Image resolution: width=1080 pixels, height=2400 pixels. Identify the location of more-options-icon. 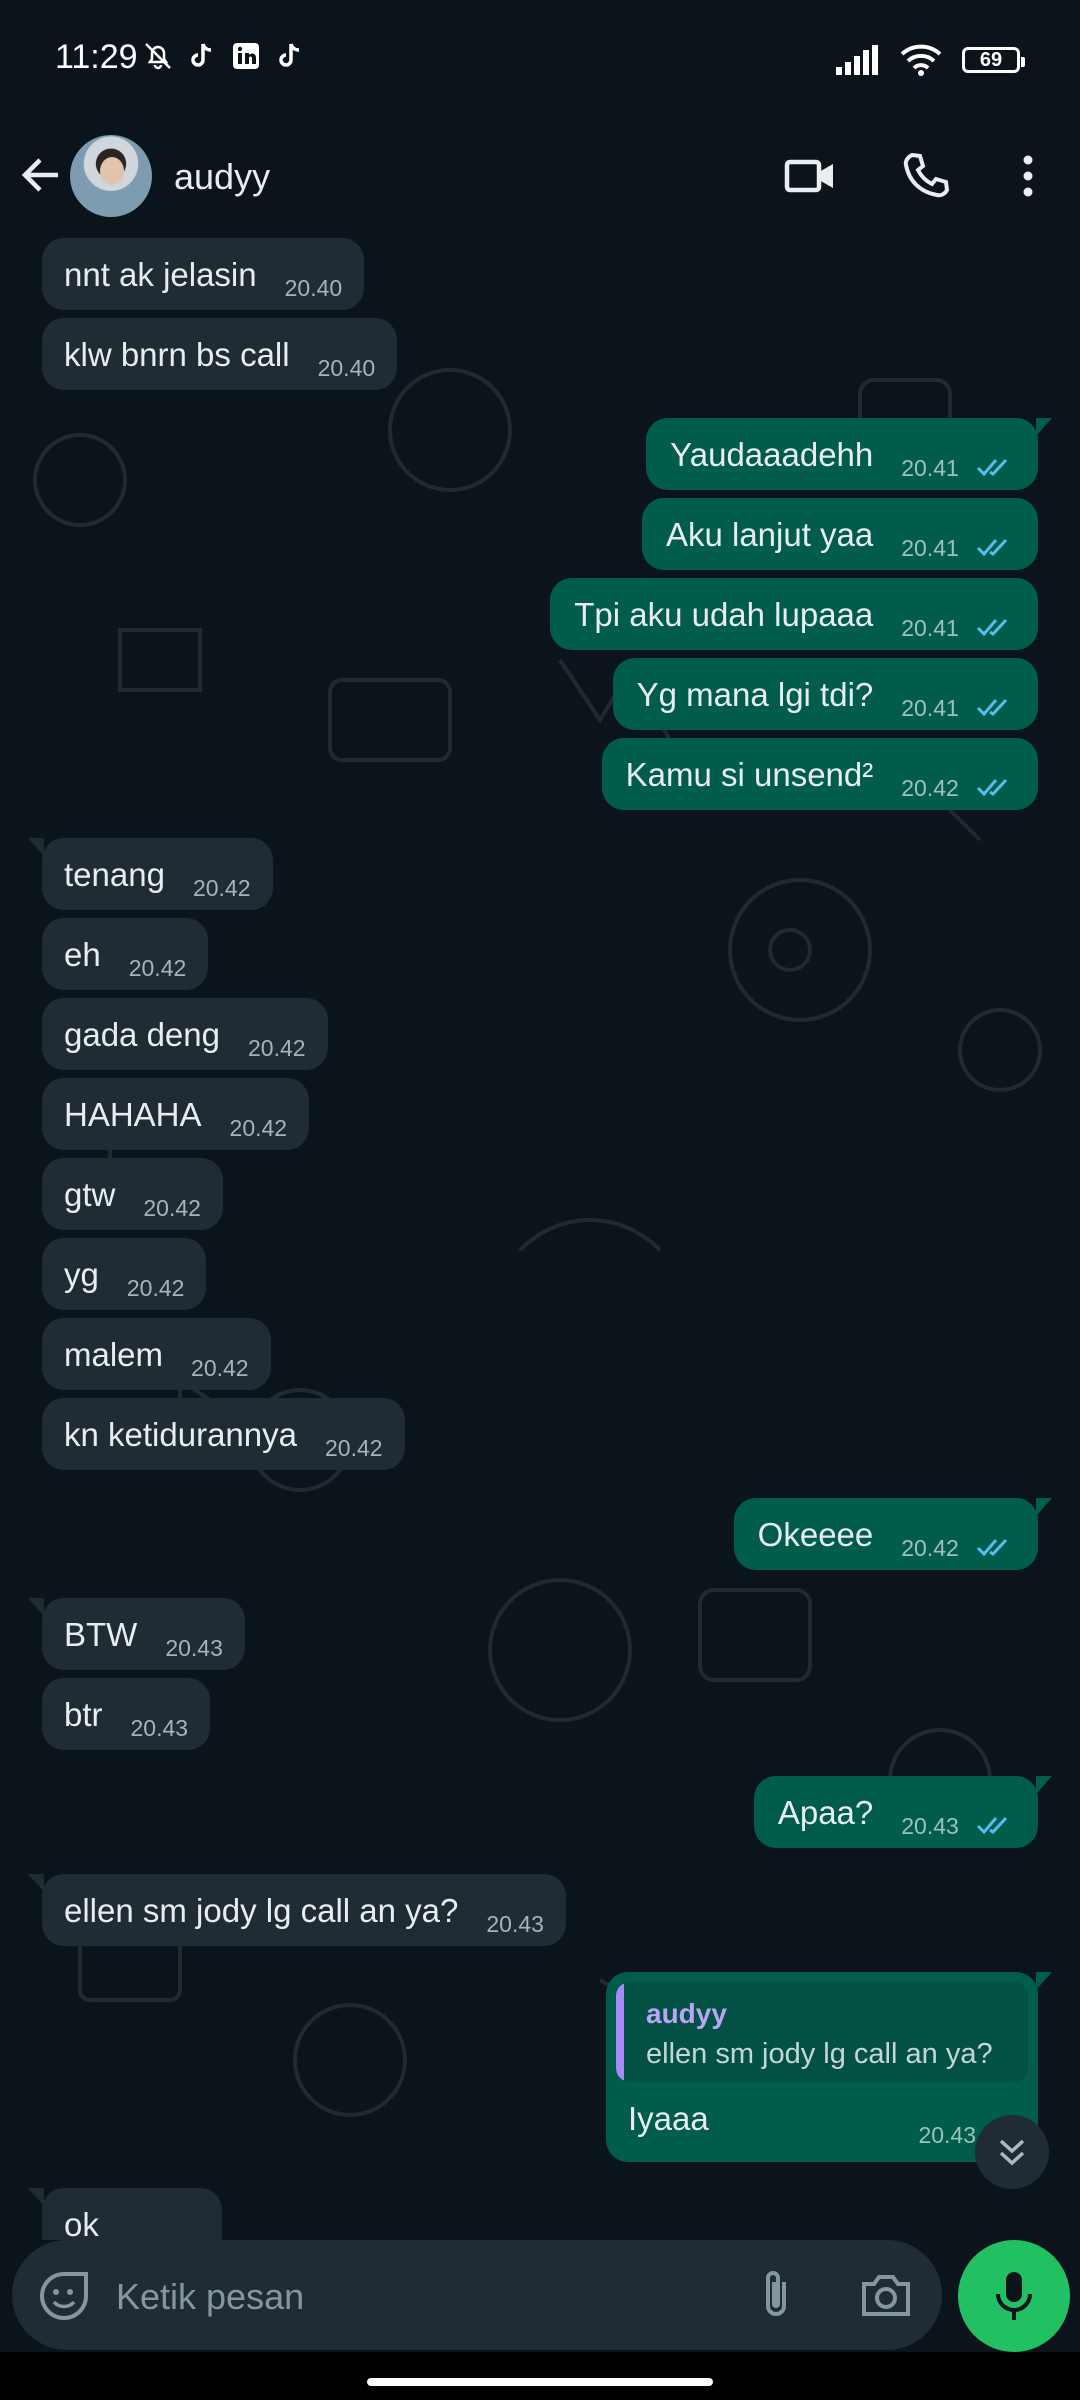
(1028, 176).